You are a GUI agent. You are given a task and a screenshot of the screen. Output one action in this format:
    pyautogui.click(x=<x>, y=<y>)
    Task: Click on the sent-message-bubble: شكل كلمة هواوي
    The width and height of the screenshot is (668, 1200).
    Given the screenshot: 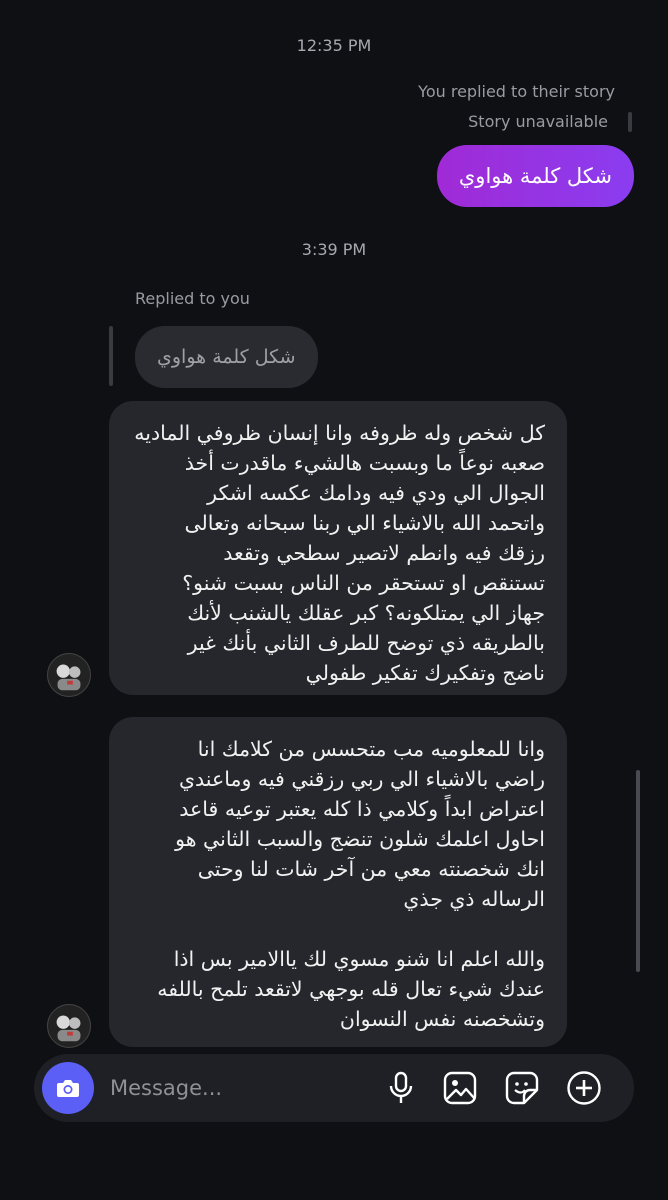 What is the action you would take?
    pyautogui.click(x=535, y=176)
    